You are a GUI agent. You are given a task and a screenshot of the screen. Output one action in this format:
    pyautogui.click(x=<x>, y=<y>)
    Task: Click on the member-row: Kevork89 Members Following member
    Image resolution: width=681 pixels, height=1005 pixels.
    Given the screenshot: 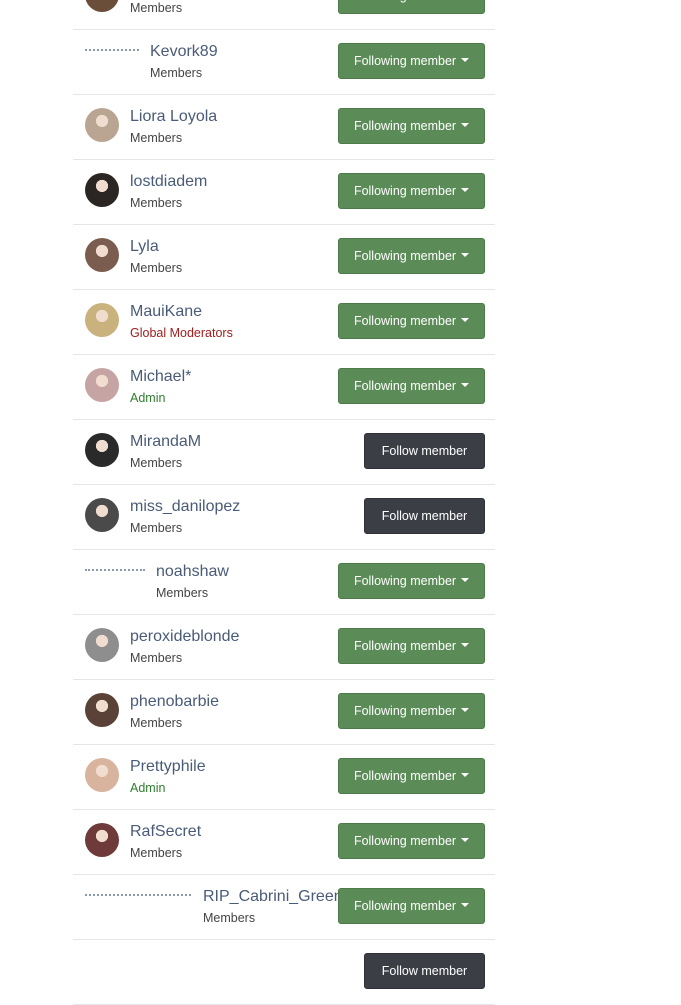 What is the action you would take?
    pyautogui.click(x=284, y=62)
    